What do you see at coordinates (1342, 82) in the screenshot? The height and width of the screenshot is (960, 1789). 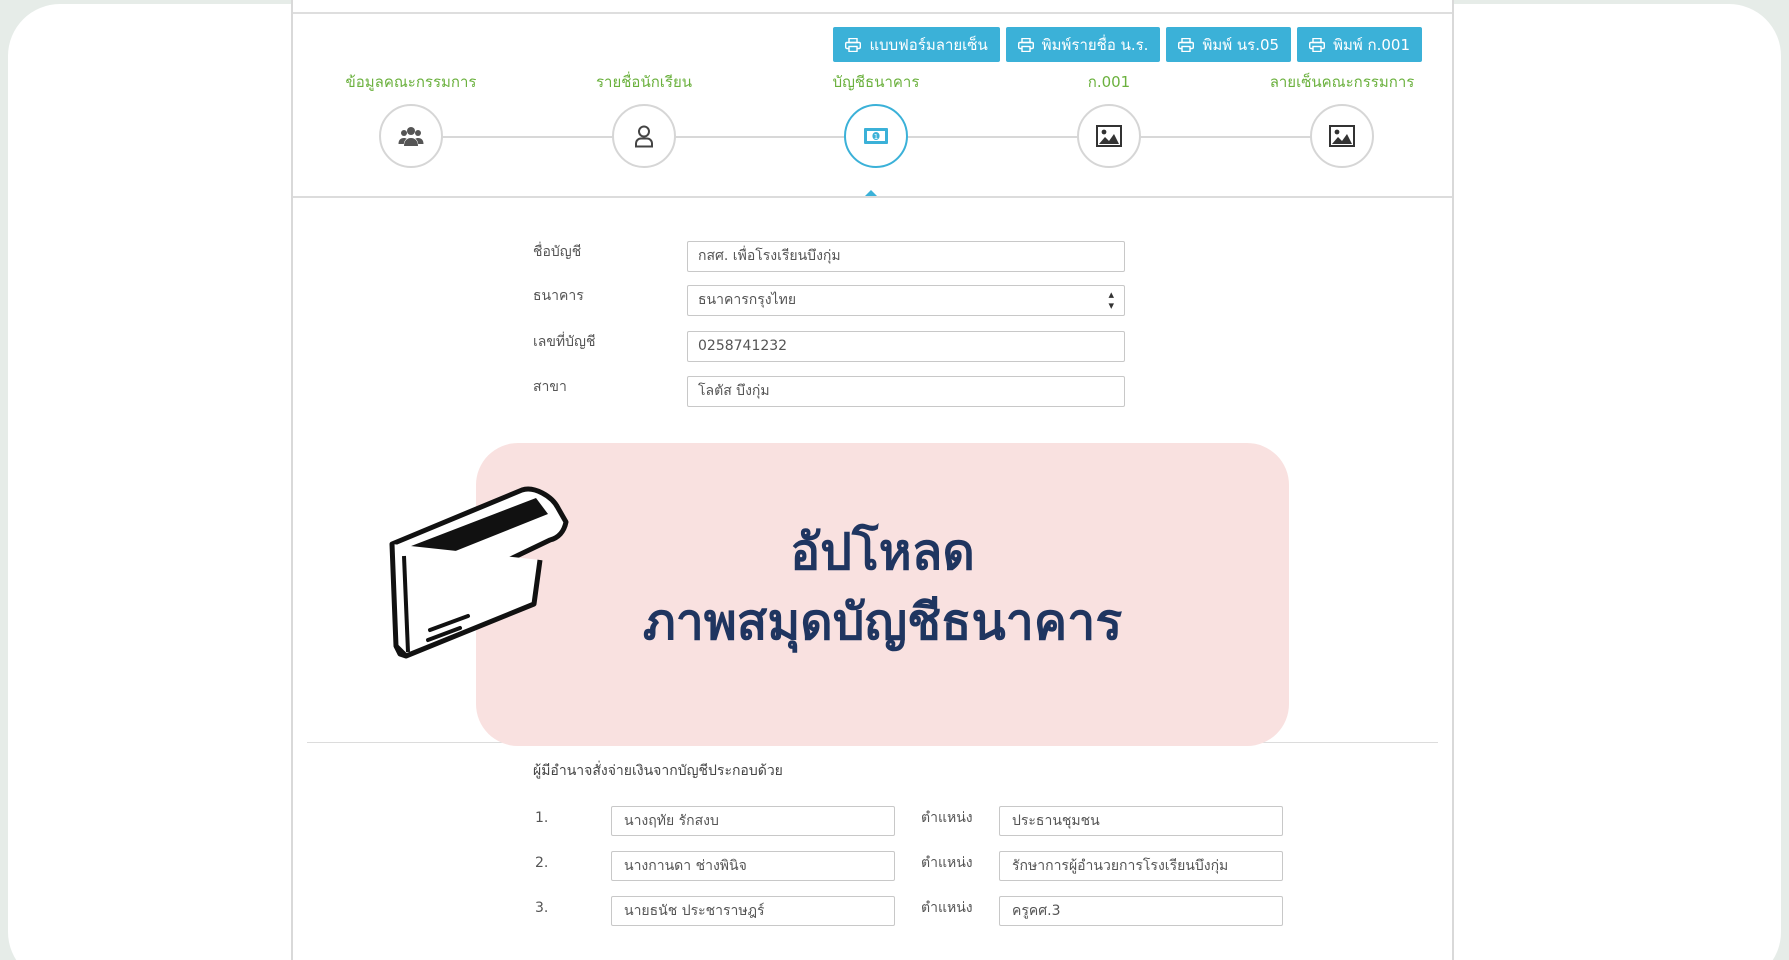 I see `step-label: ลายเซ็นคณะกรรมการ` at bounding box center [1342, 82].